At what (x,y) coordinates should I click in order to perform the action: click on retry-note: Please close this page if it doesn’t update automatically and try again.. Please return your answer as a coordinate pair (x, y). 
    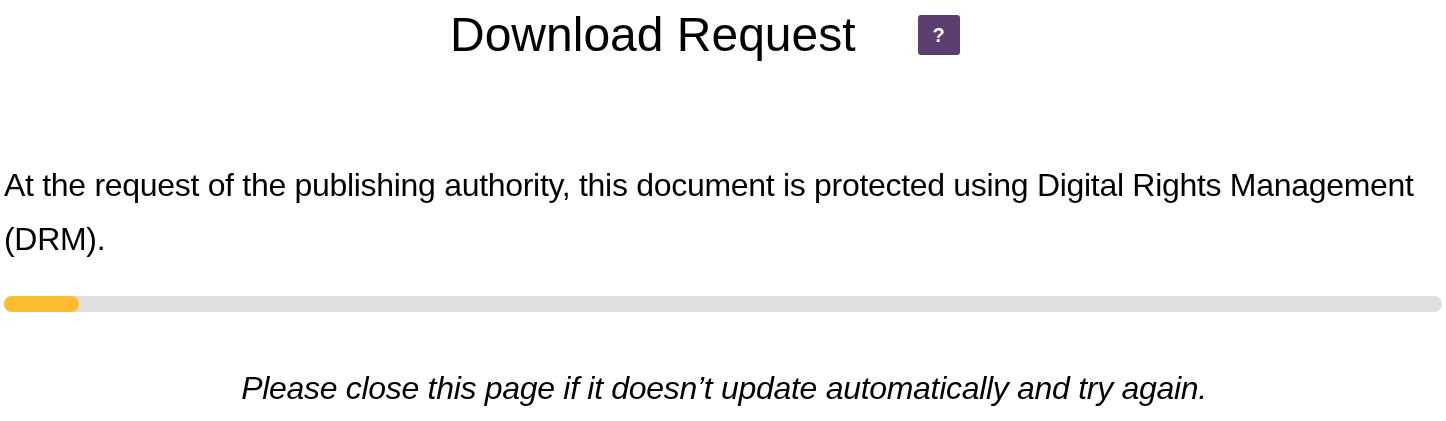
    Looking at the image, I should click on (724, 388).